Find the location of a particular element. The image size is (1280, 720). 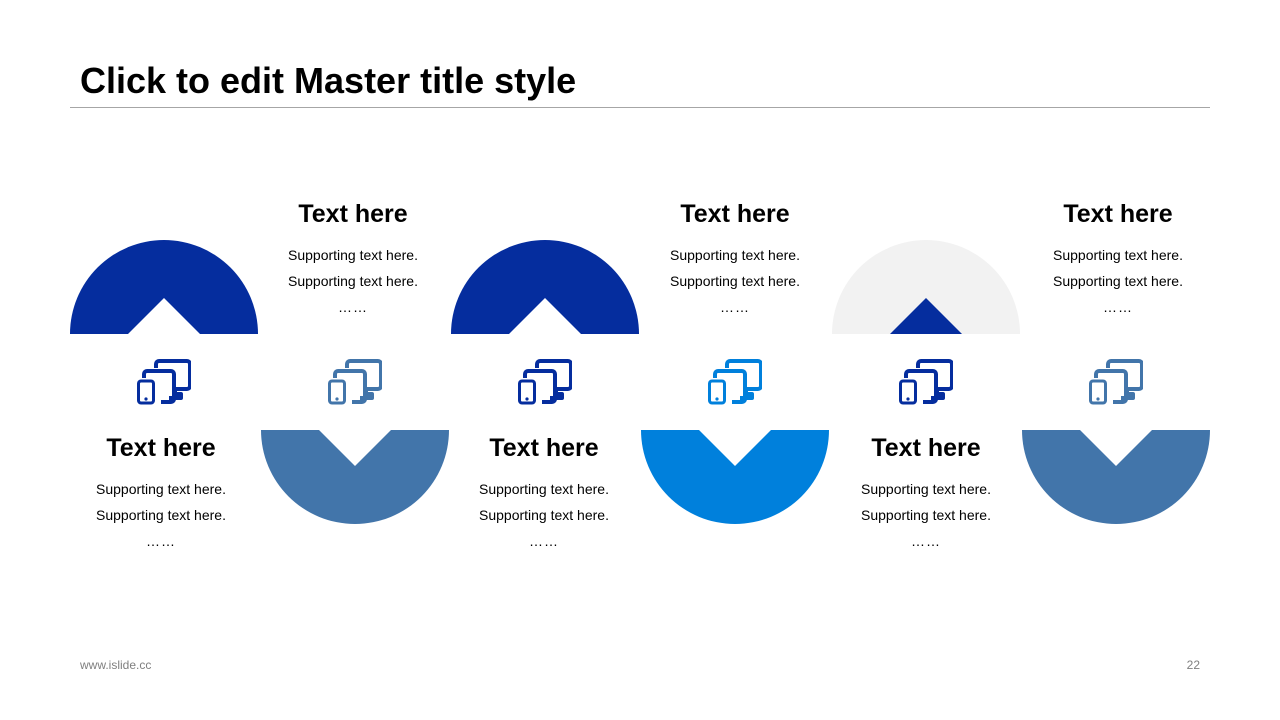

title-divider is located at coordinates (640, 107).